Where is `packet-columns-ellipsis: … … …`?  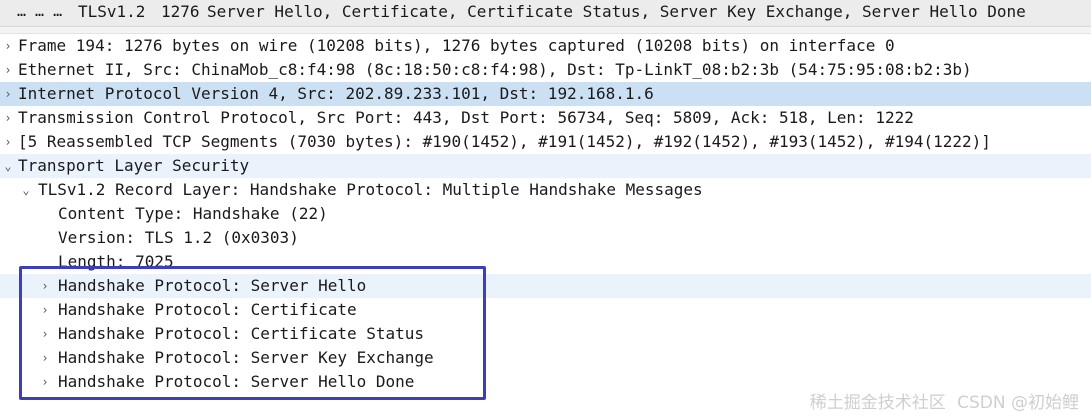
packet-columns-ellipsis: … … … is located at coordinates (40, 11).